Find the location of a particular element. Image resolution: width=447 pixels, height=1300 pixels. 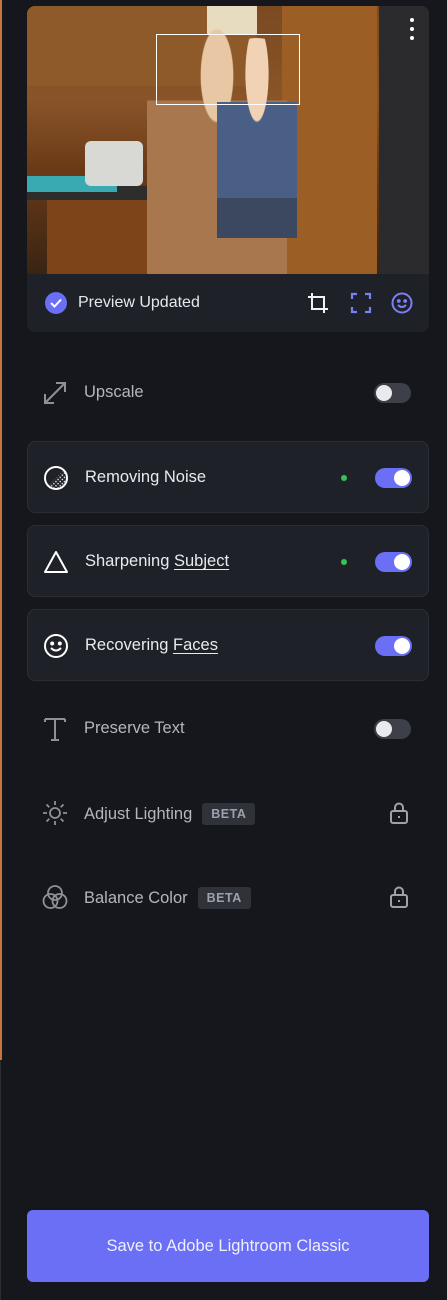

preserve-text-toggle is located at coordinates (392, 729).